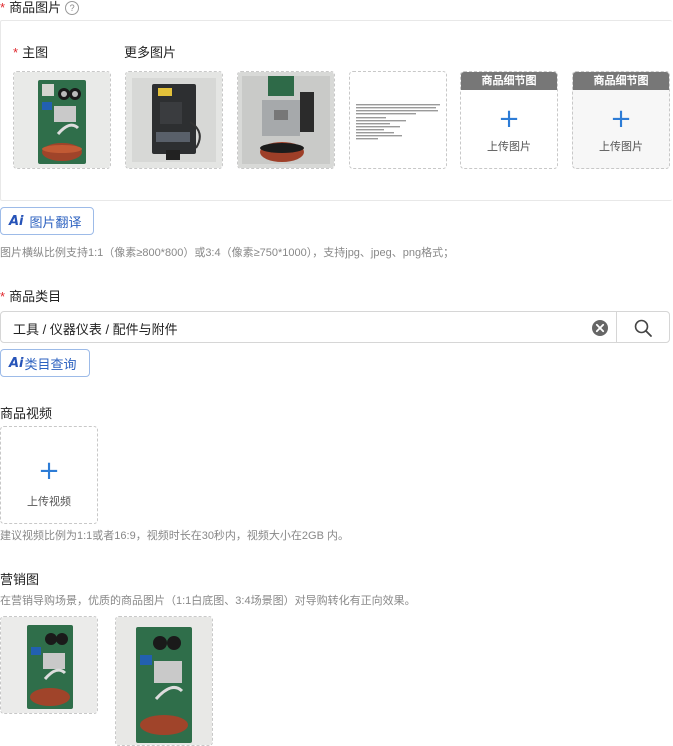 This screenshot has height=746, width=673. Describe the element at coordinates (49, 502) in the screenshot. I see `upload-video-label: 上传视频` at that location.